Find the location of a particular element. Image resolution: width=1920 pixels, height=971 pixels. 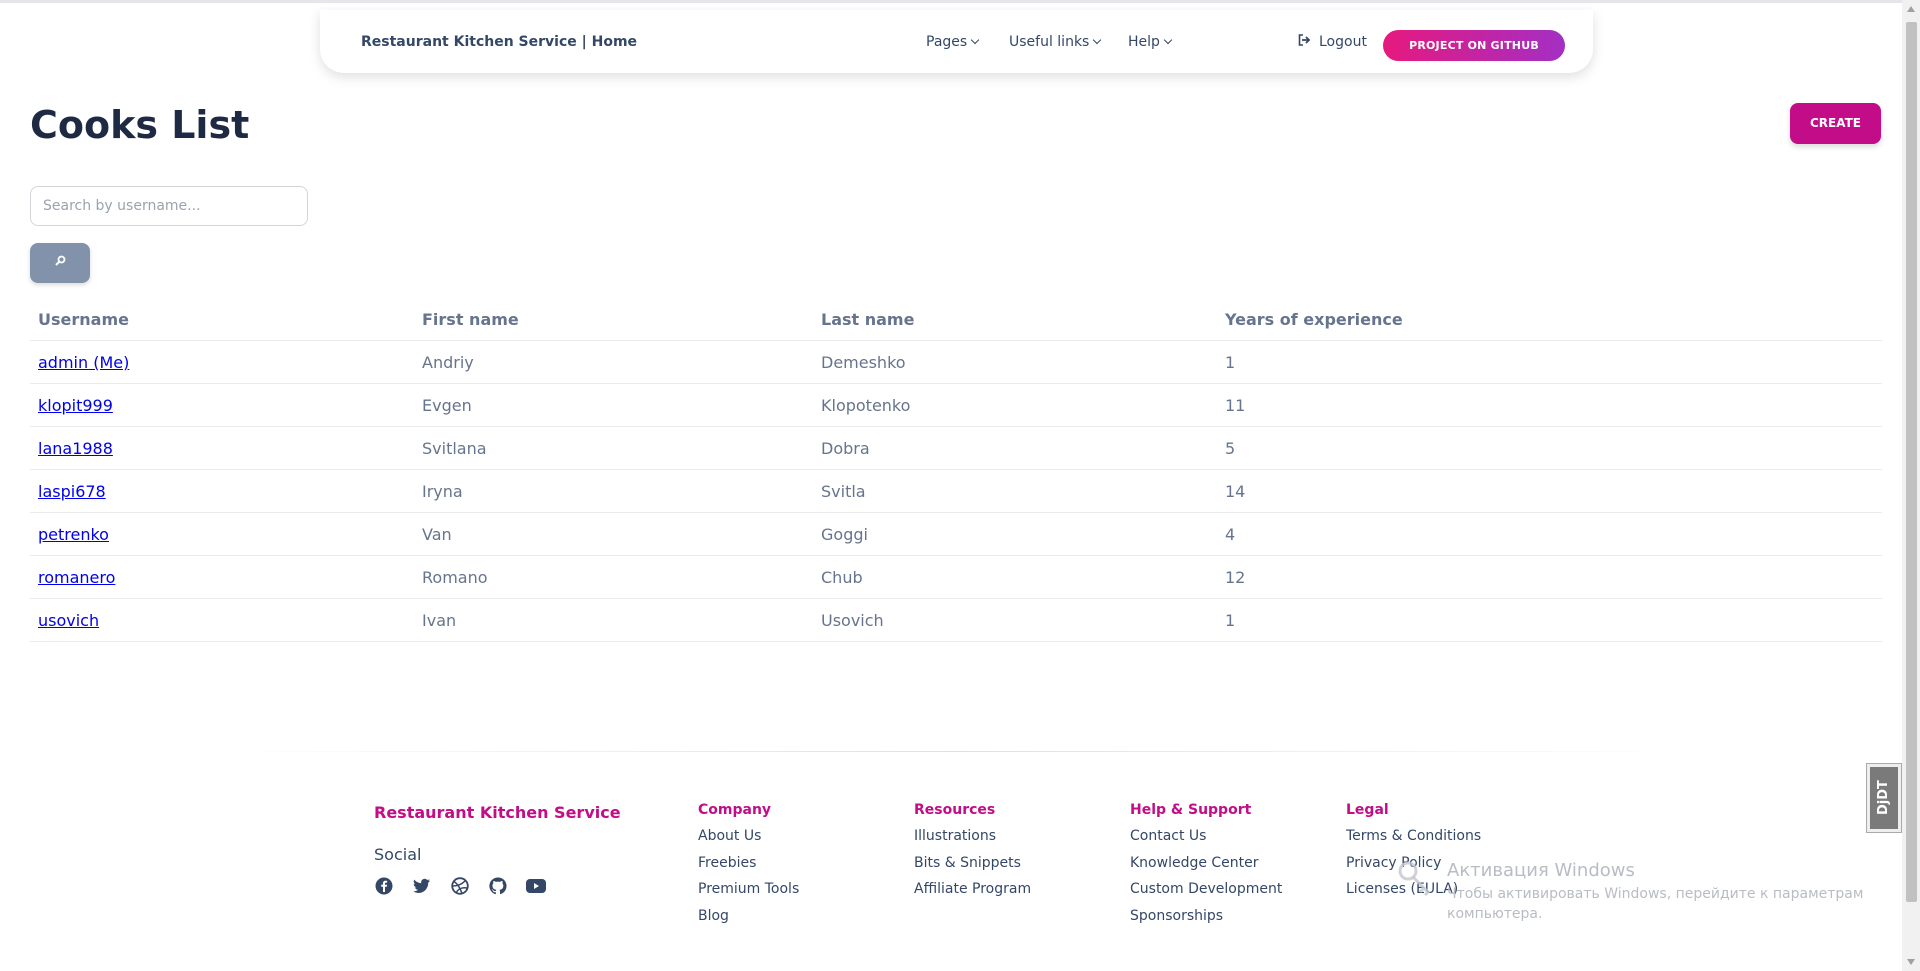

footer-link: Custom Development is located at coordinates (1206, 892).